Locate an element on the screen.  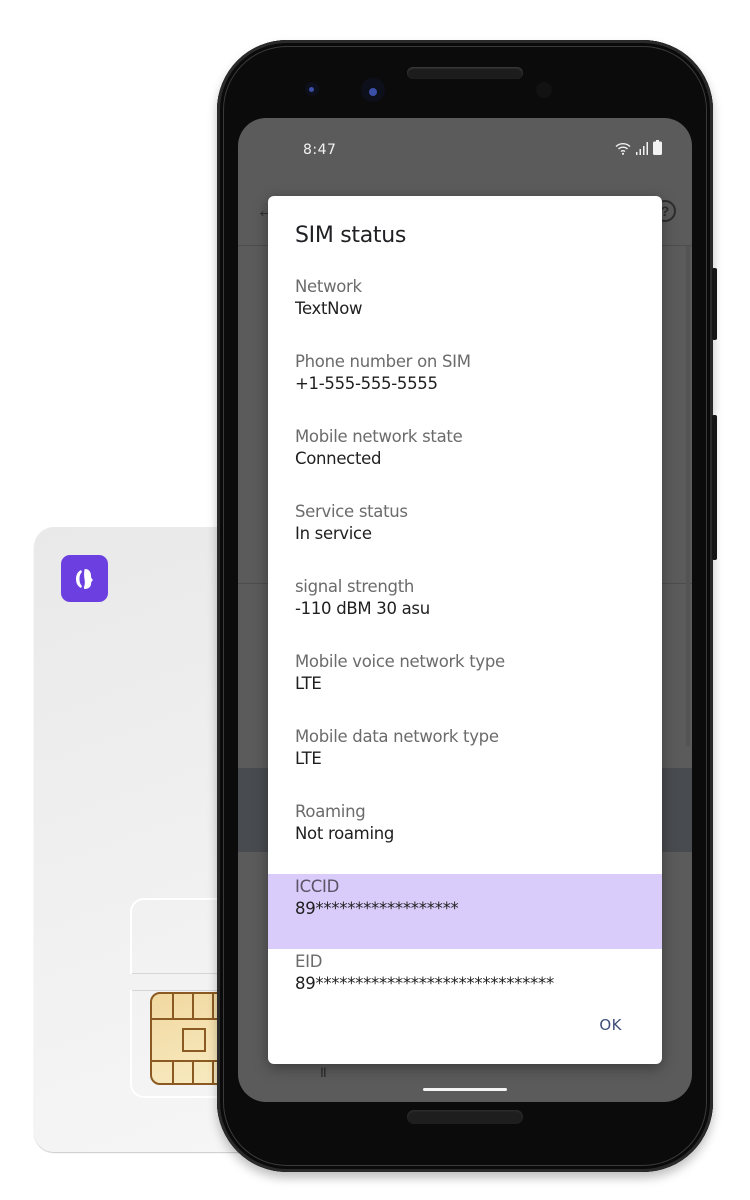
list-item-mobile-network-state: Mobile network state Connected is located at coordinates (465, 461).